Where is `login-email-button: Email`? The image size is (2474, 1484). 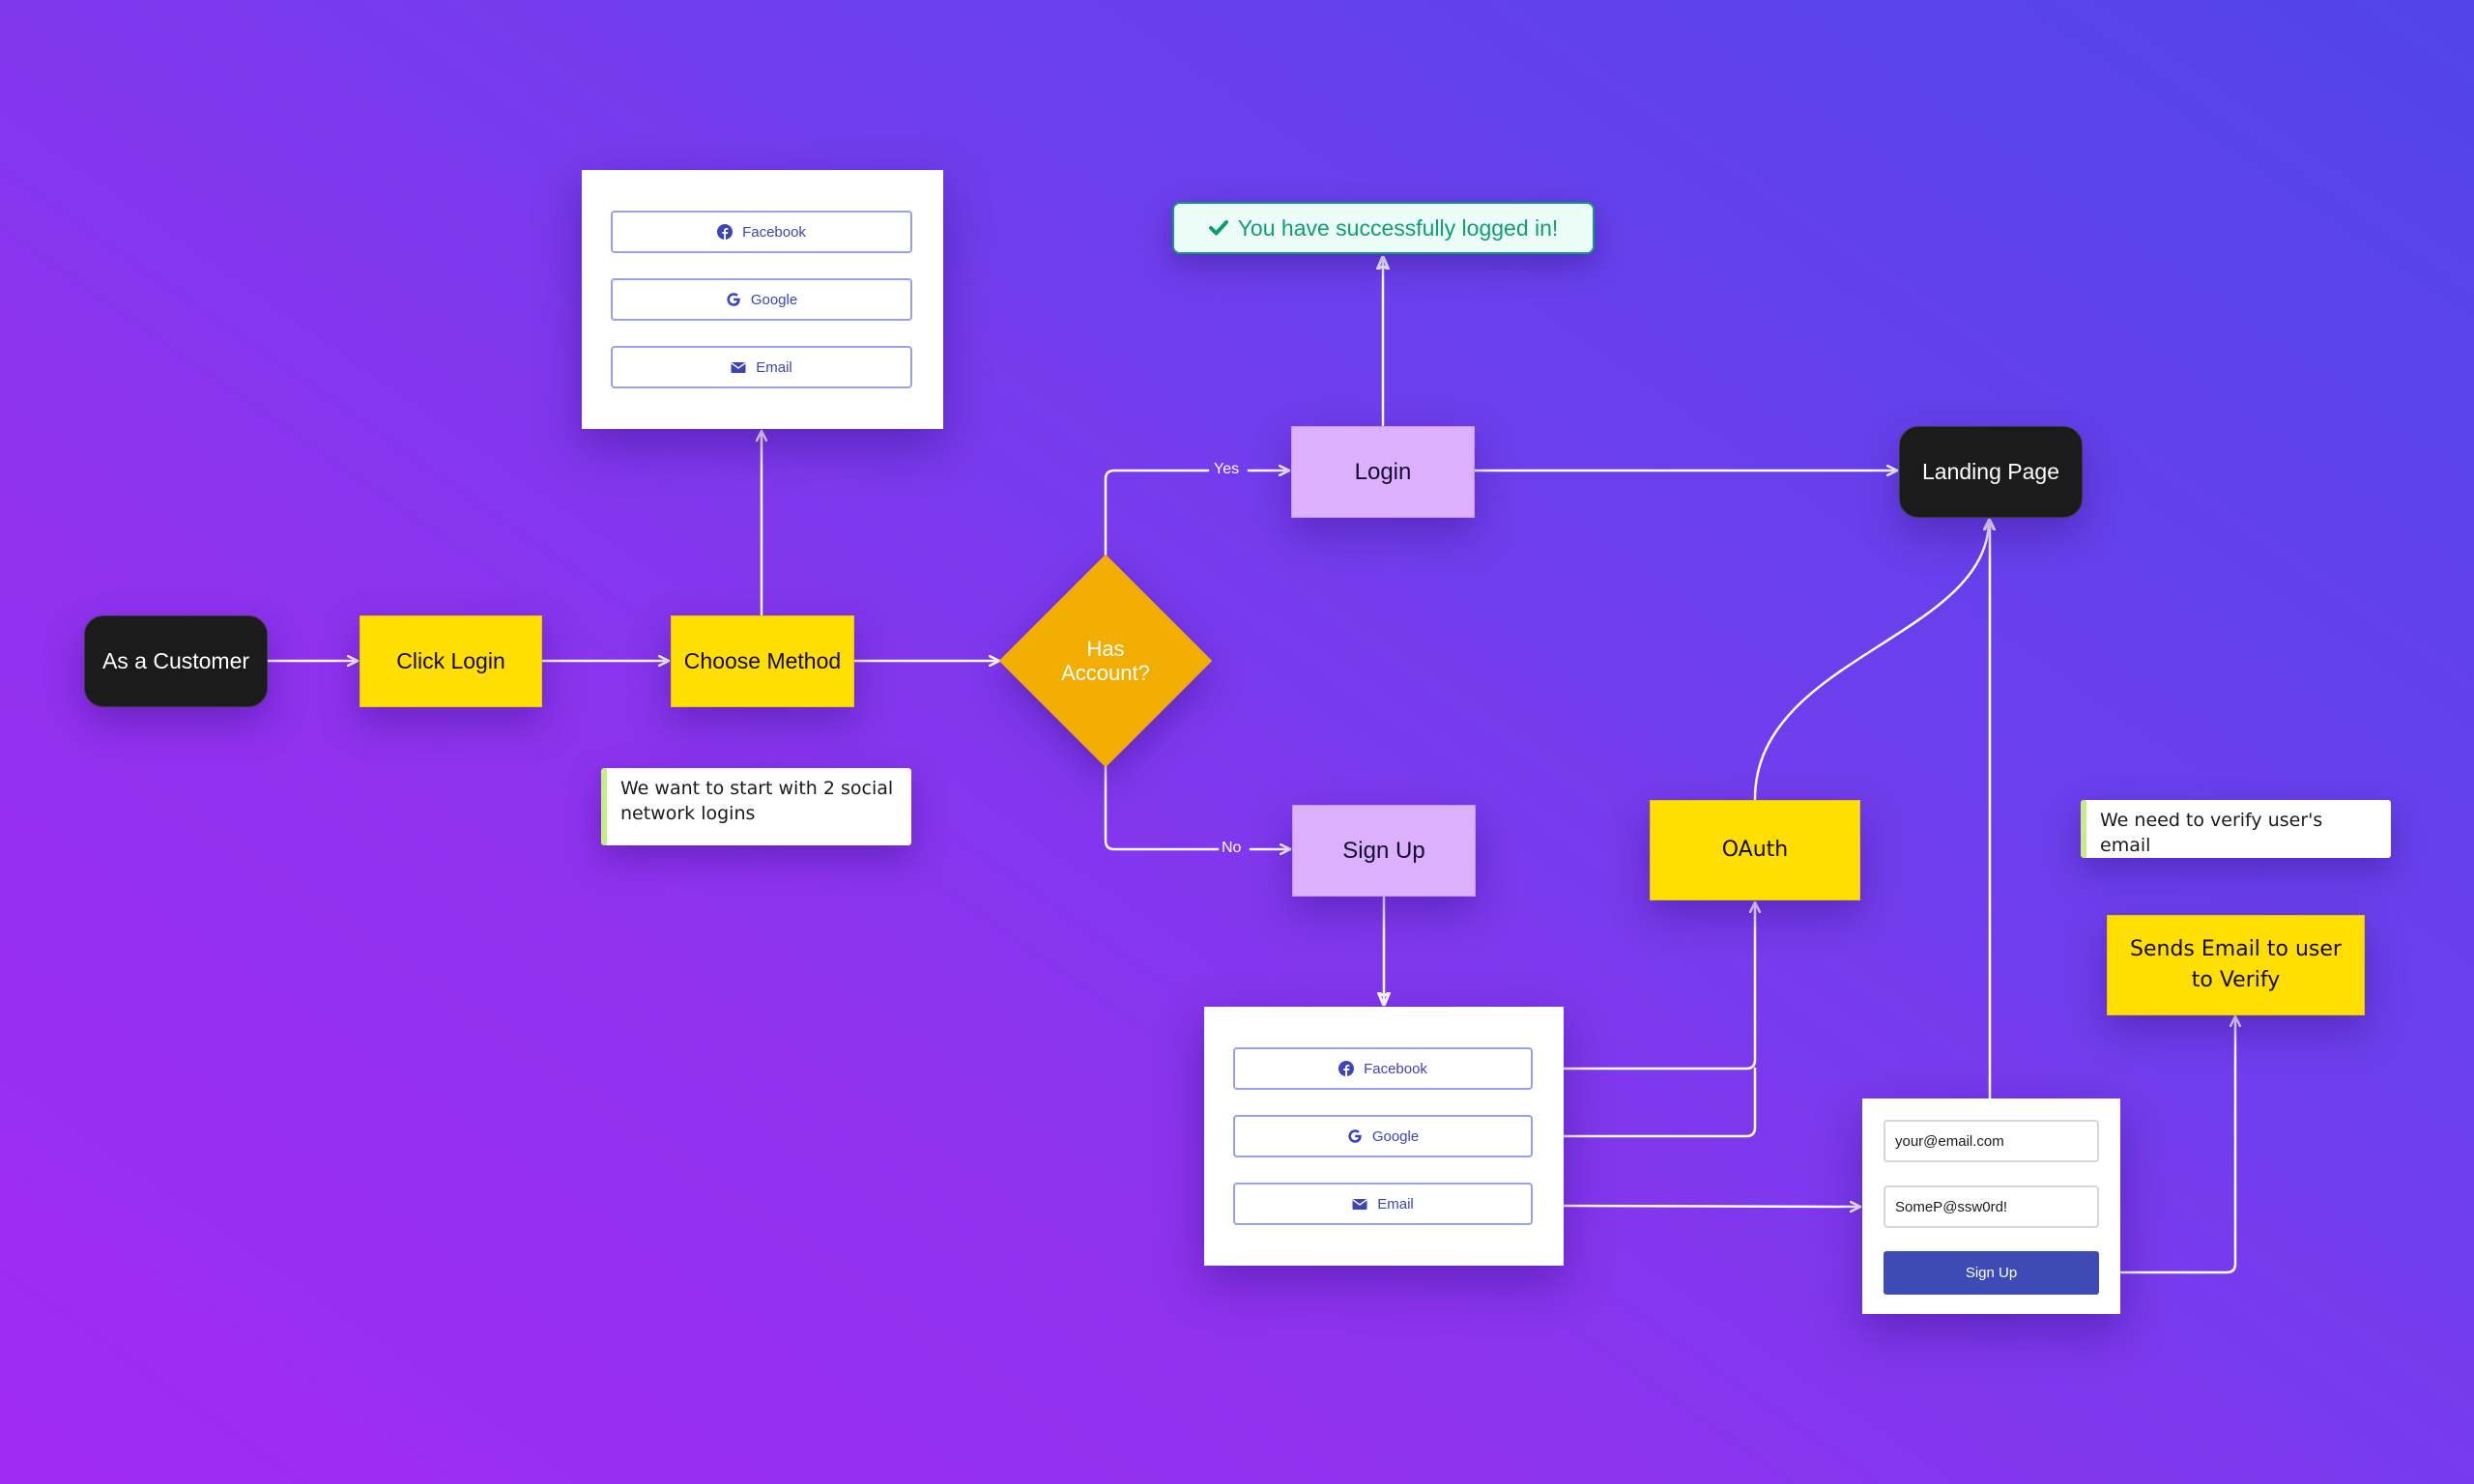
login-email-button: Email is located at coordinates (762, 367).